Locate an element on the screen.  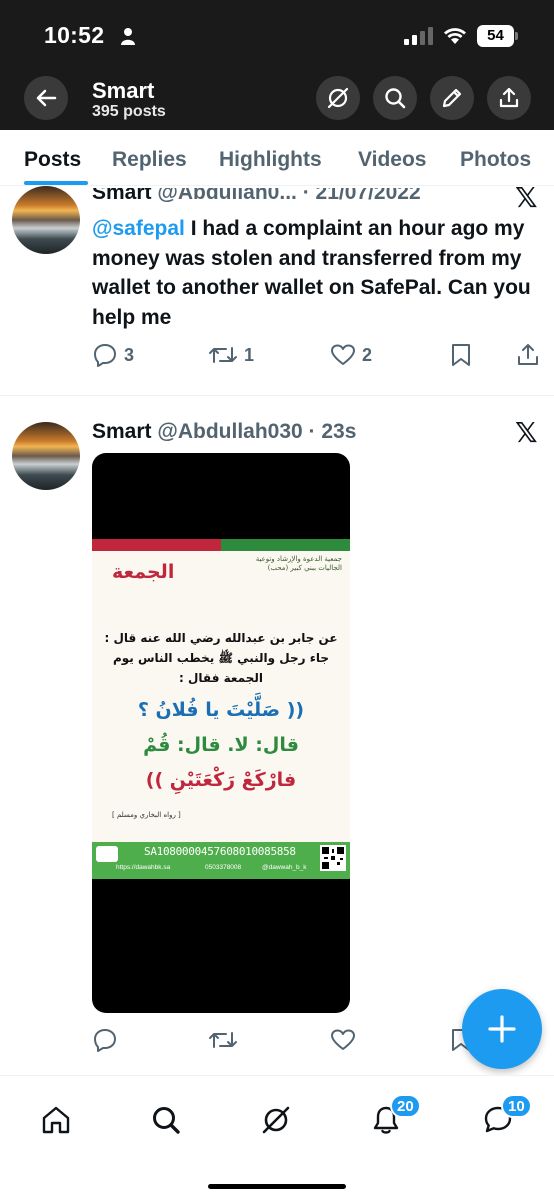
tab-posts: Posts is located at coordinates (52, 160).